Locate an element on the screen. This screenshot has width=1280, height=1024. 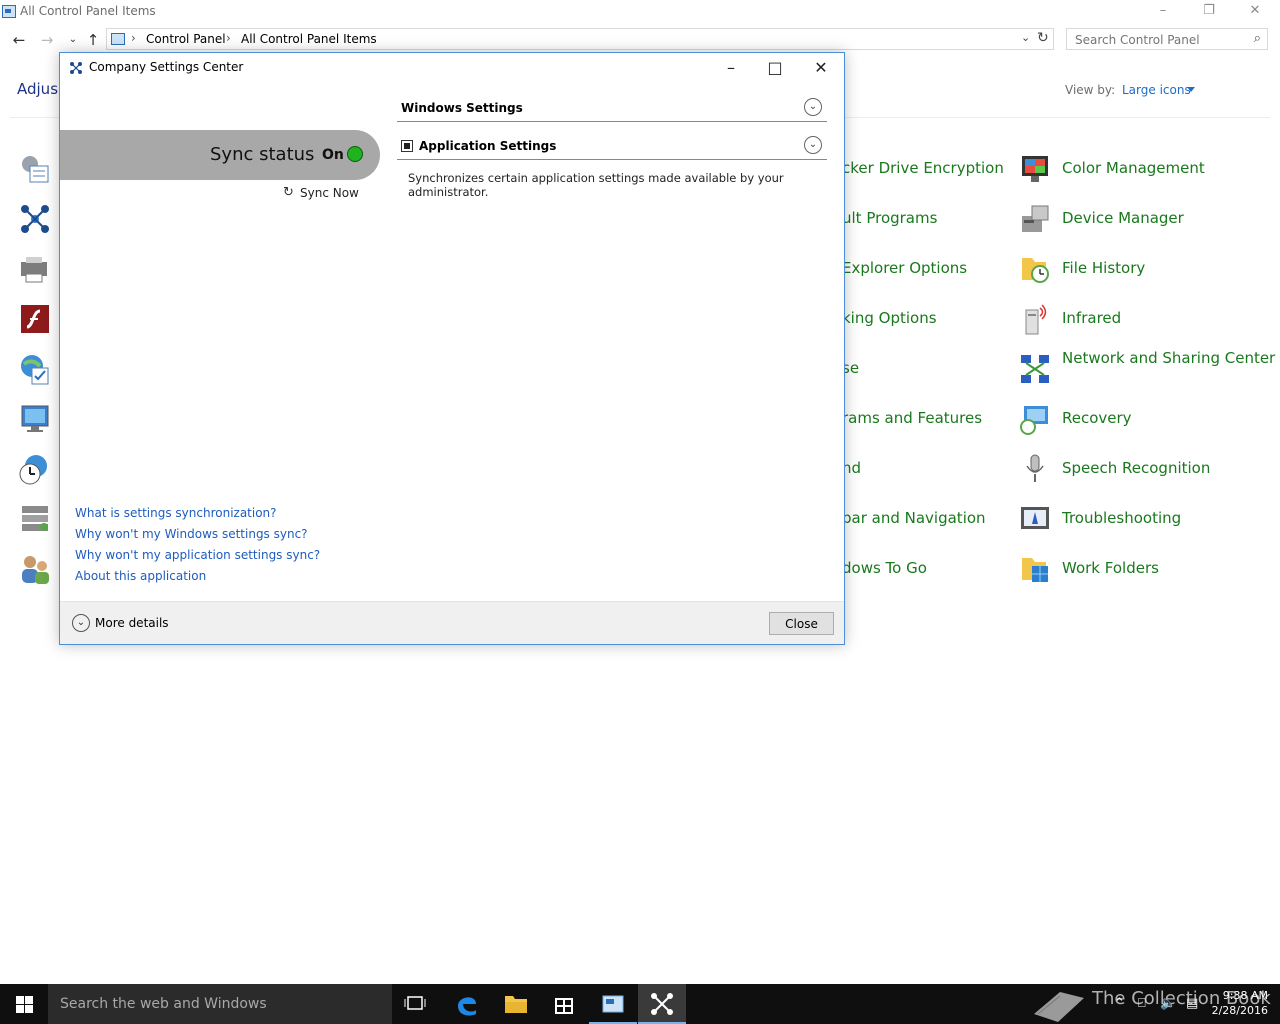
device-manager-icon is located at coordinates (1035, 219).